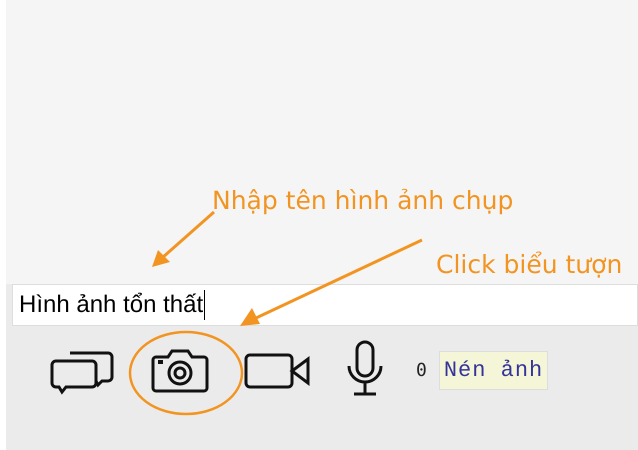 Image resolution: width=638 pixels, height=450 pixels. I want to click on counter: 0, so click(421, 370).